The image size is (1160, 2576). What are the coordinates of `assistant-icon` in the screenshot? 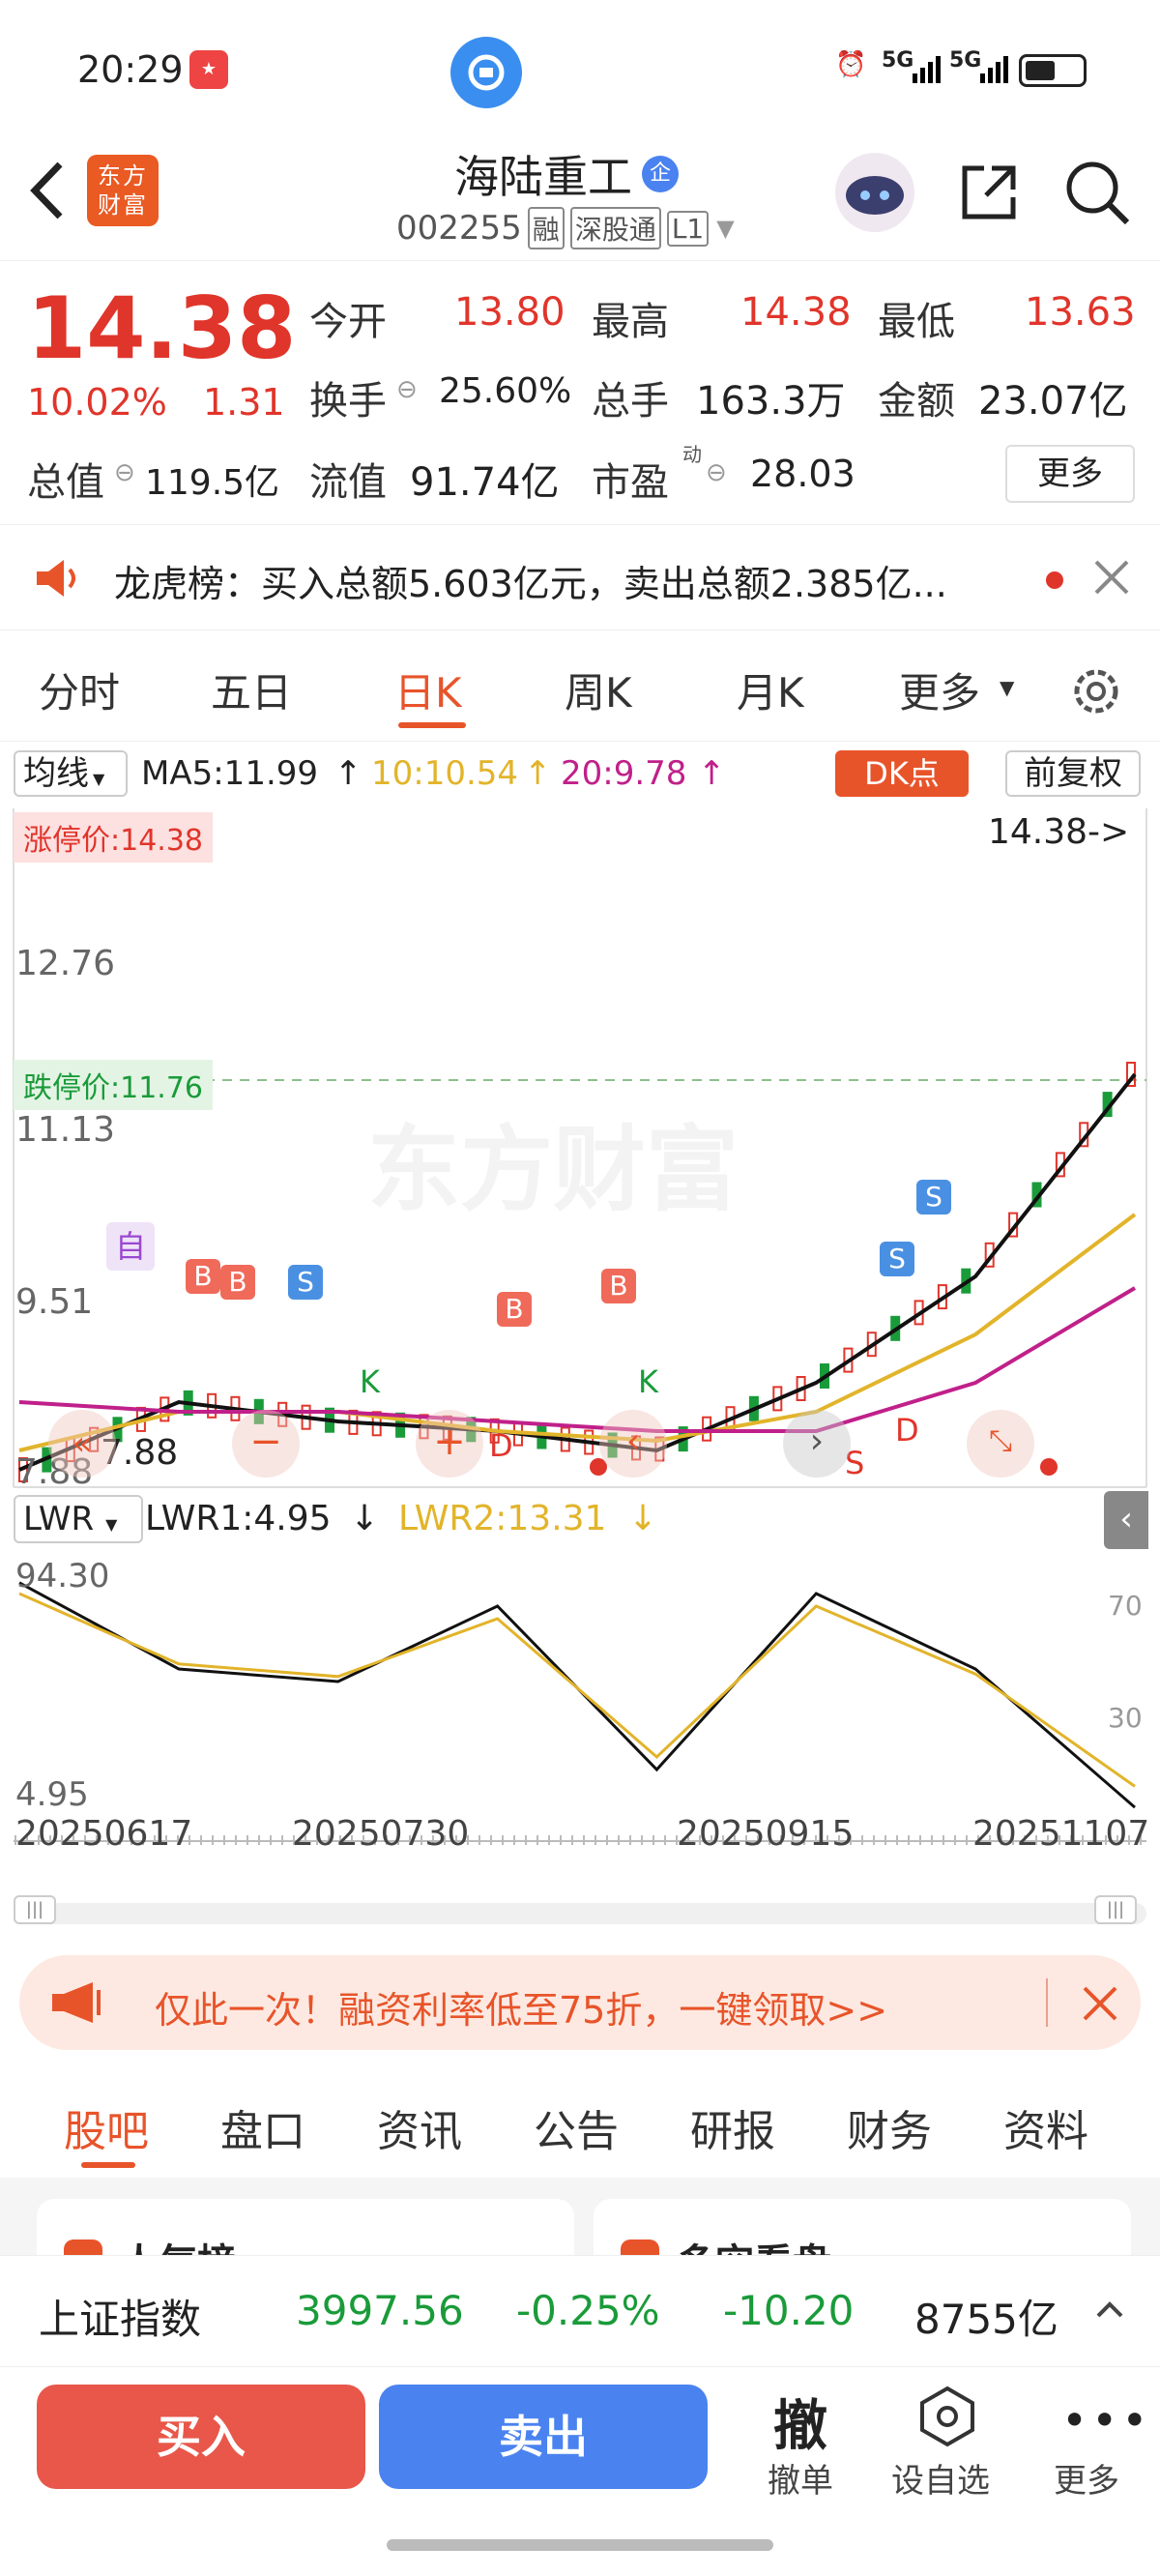 It's located at (486, 72).